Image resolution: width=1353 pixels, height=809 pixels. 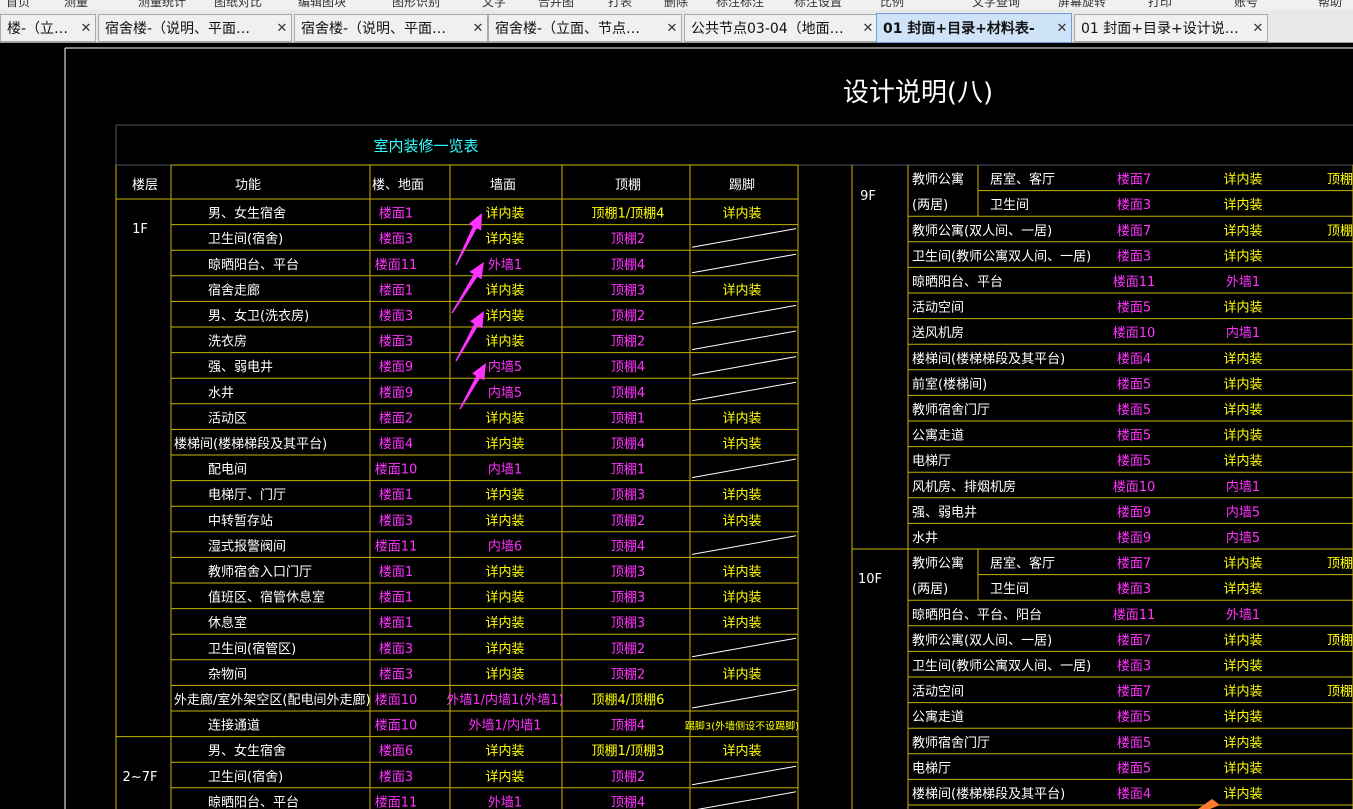 What do you see at coordinates (781, 28) in the screenshot?
I see `tab-document: 公共节点03-04（地面… ✕` at bounding box center [781, 28].